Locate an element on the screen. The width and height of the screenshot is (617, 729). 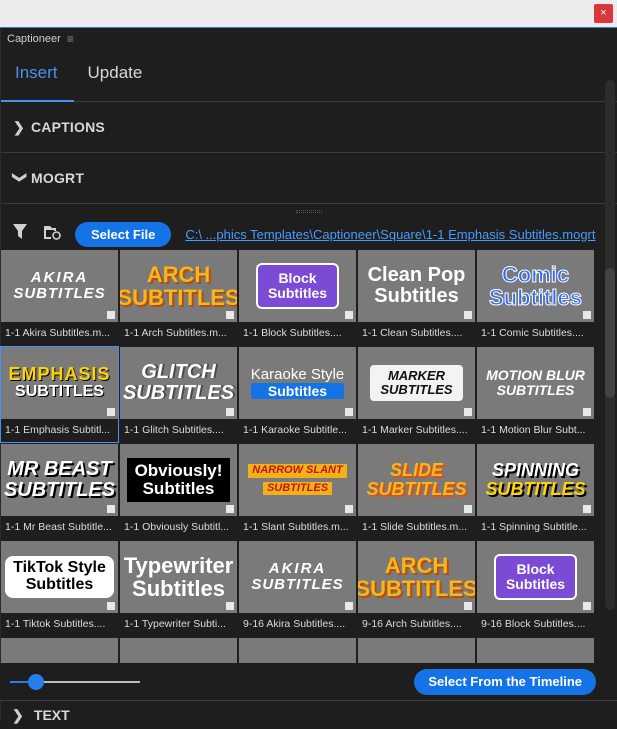
template-thumbnail: Obviously! Subtitles is located at coordinates (178, 480).